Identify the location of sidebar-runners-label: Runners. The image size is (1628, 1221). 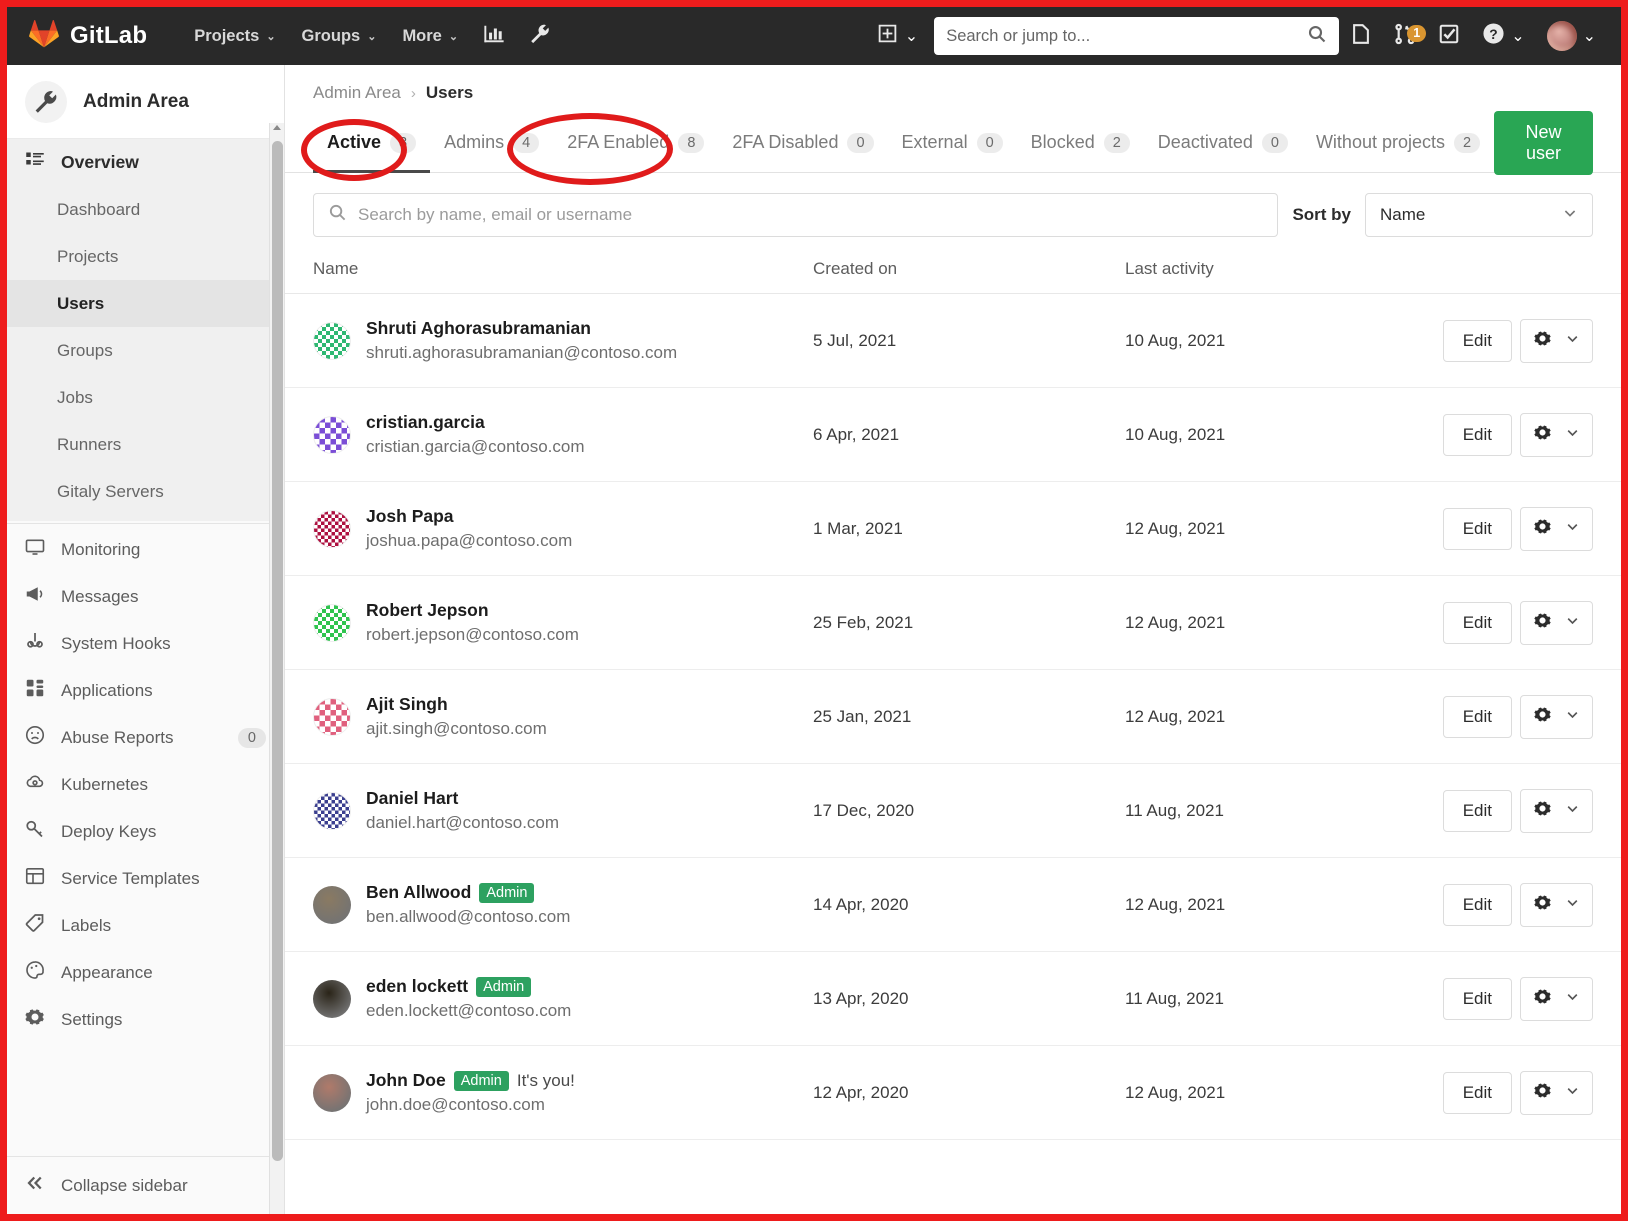
(89, 444).